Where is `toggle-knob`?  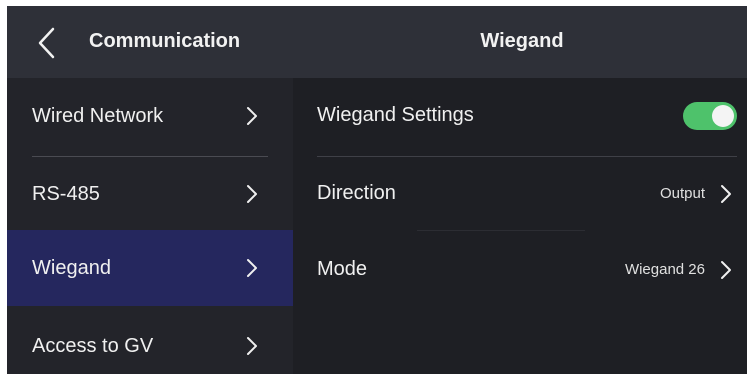
toggle-knob is located at coordinates (723, 116).